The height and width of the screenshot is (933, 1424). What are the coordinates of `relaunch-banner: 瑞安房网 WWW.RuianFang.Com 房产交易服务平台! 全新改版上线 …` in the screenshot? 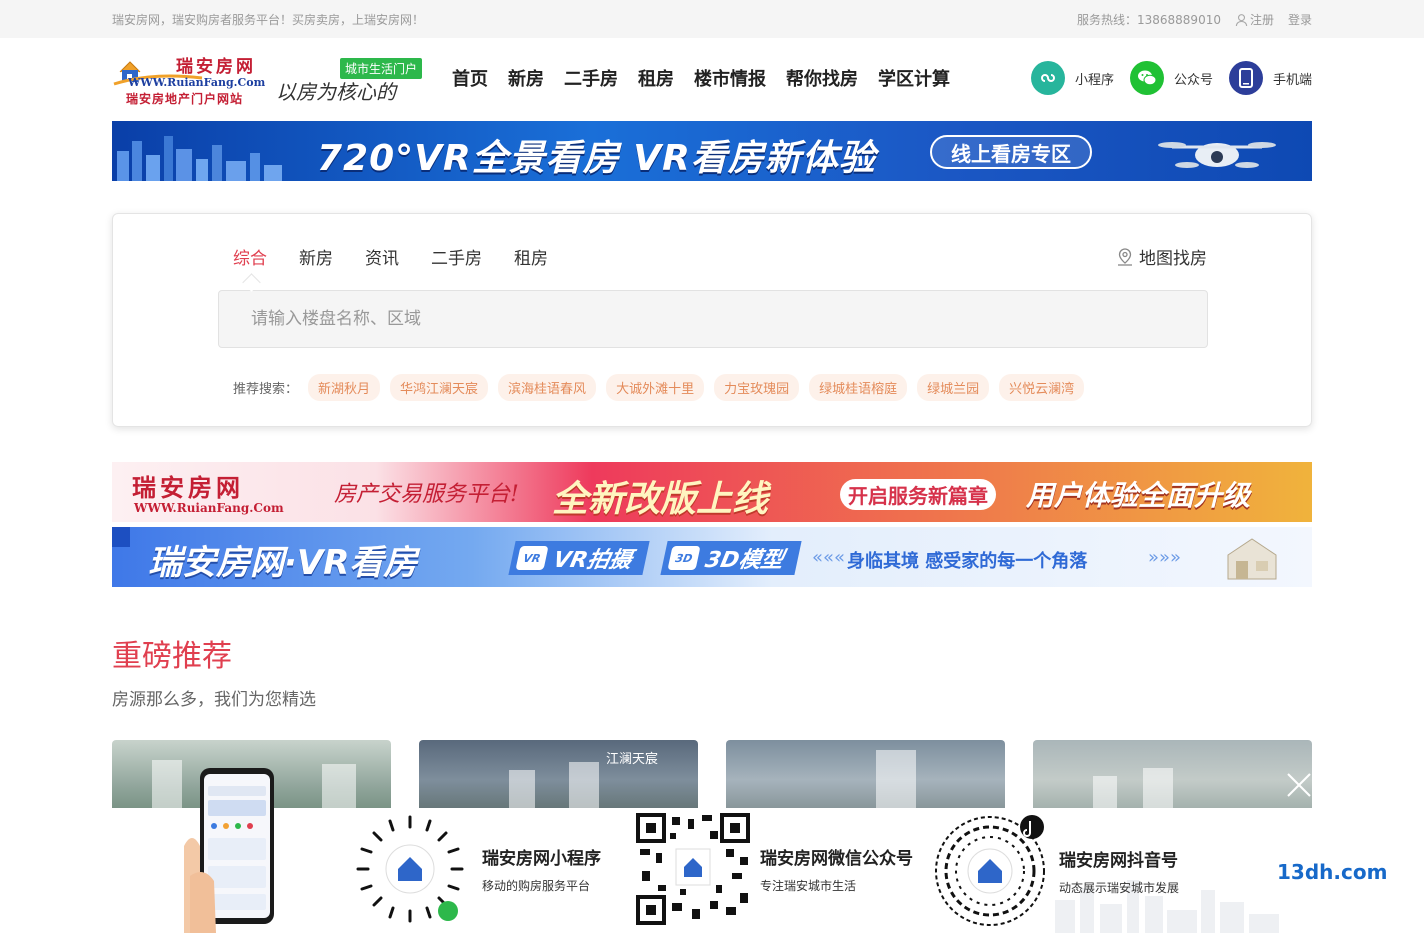 It's located at (712, 492).